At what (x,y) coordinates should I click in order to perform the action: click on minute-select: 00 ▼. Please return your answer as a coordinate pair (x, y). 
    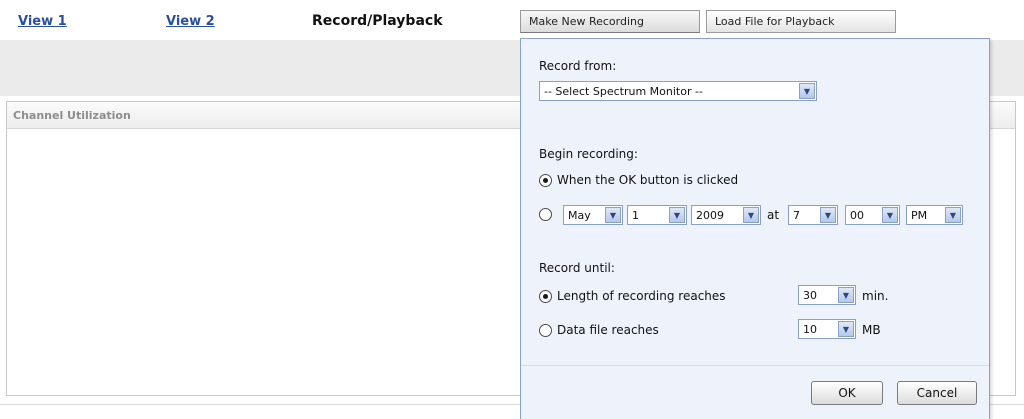
    Looking at the image, I should click on (872, 215).